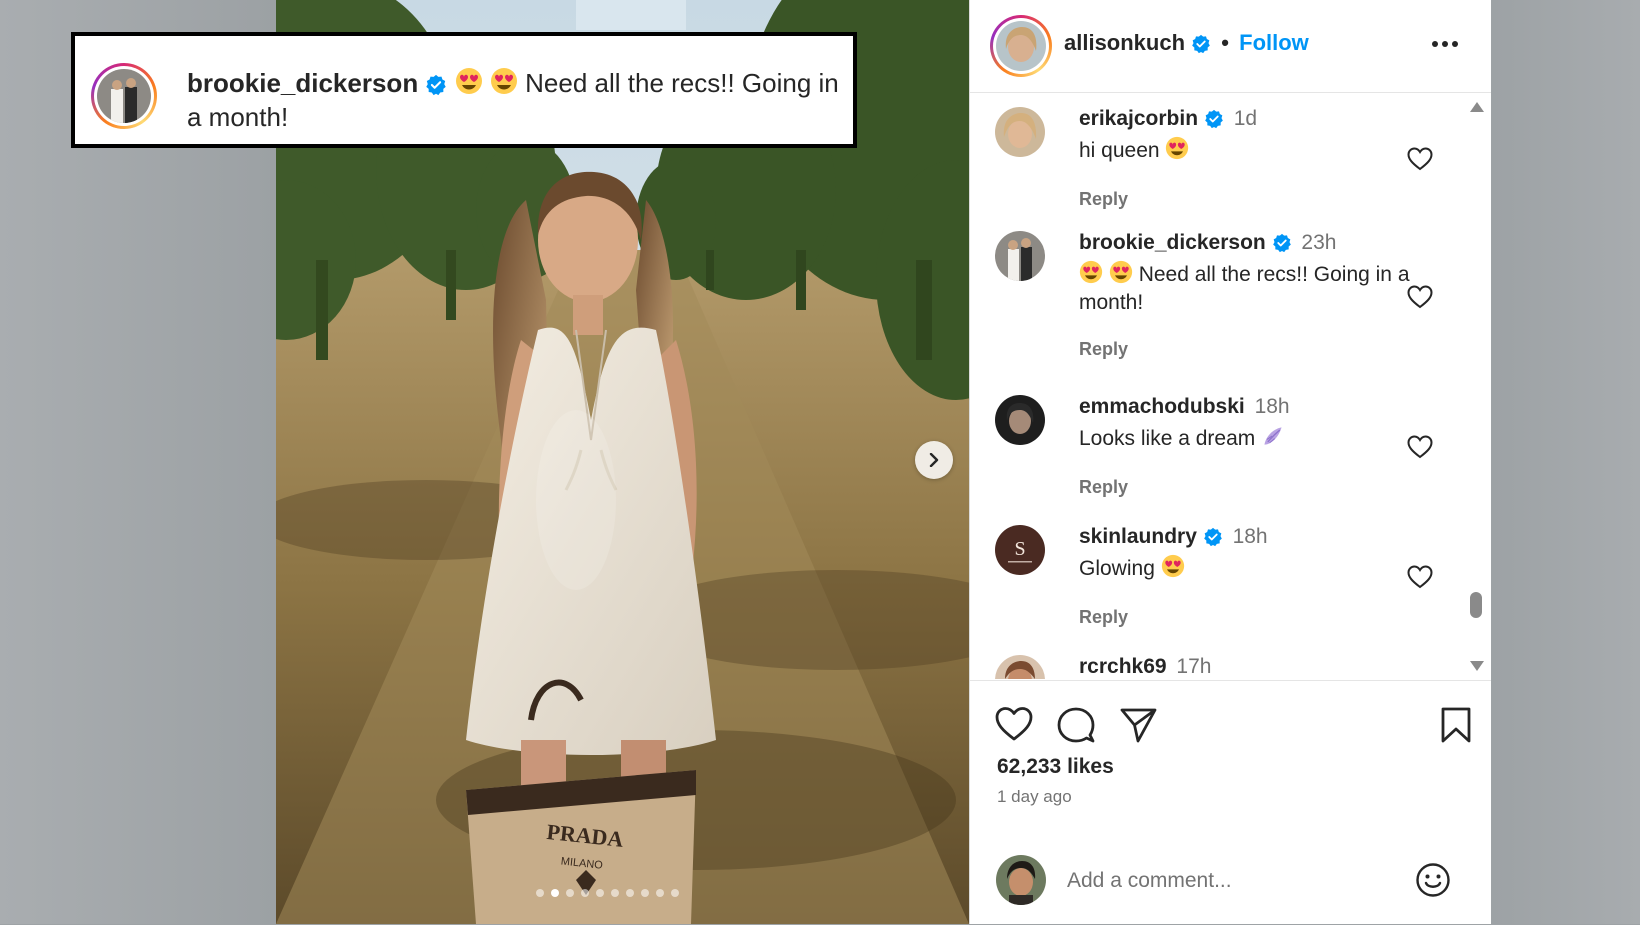 This screenshot has height=925, width=1640. What do you see at coordinates (1076, 725) in the screenshot?
I see `comment-icon` at bounding box center [1076, 725].